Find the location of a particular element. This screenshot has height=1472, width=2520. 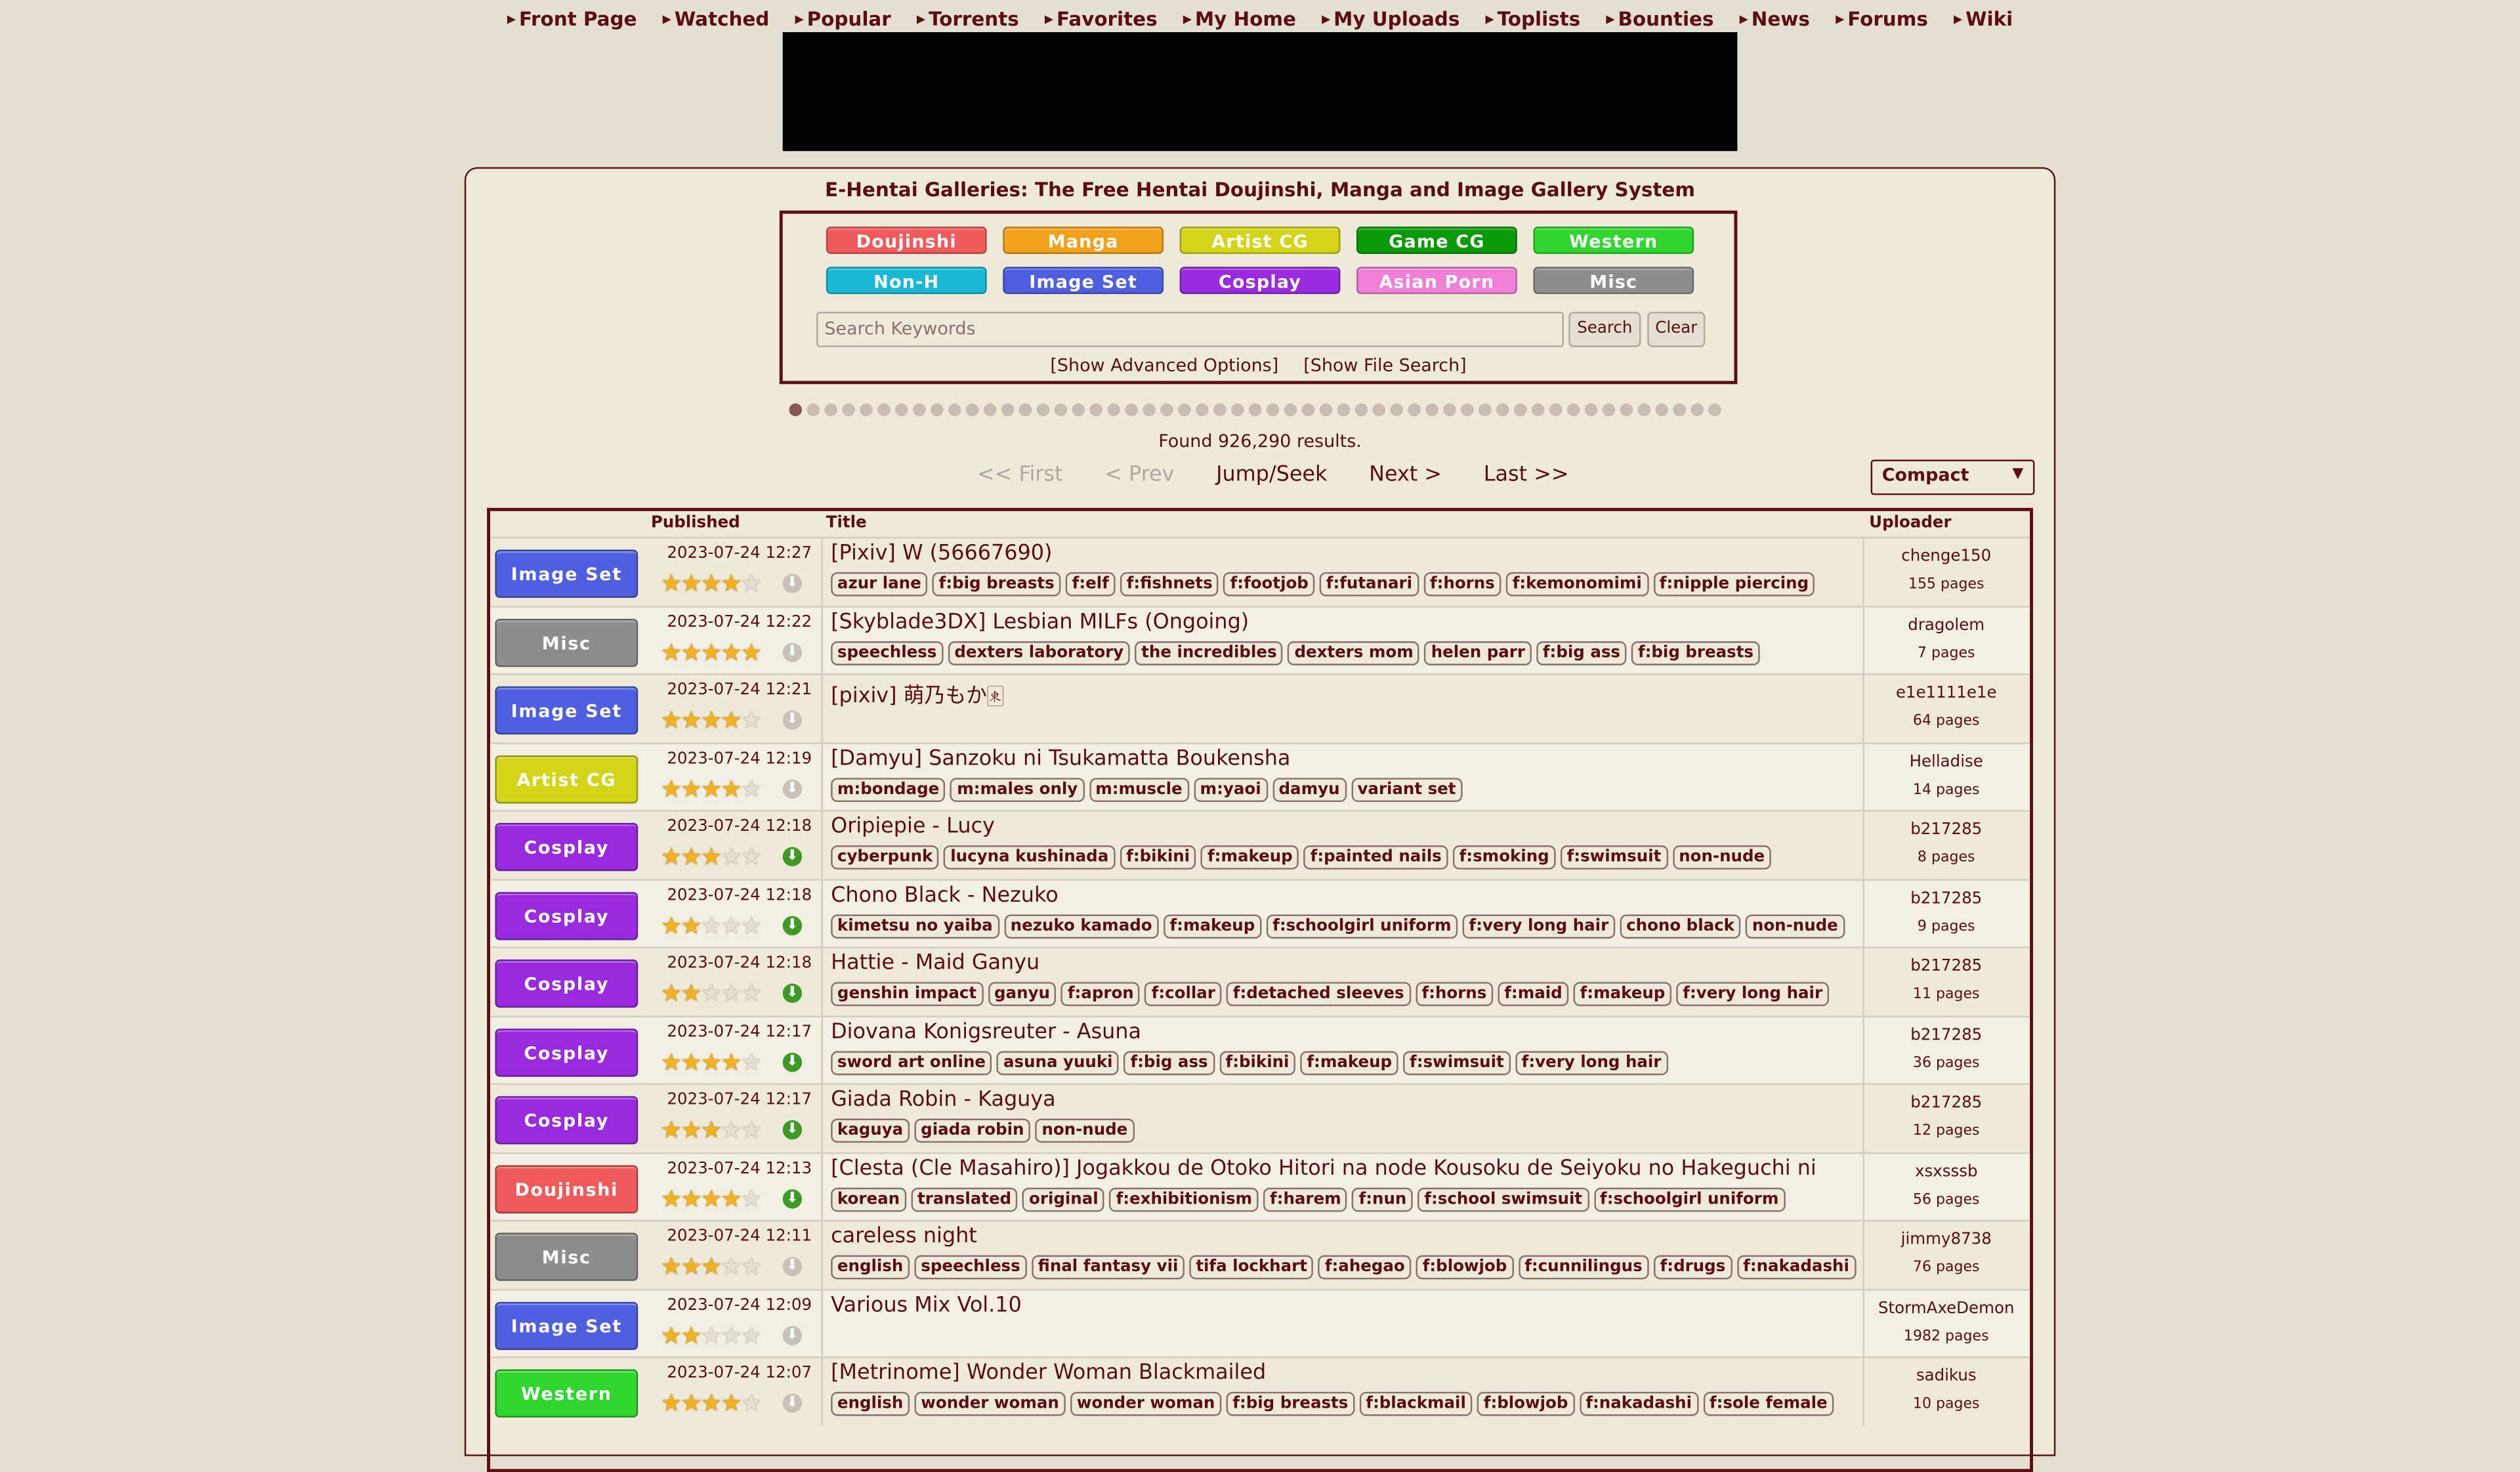

tag: kimetsu no yaiba is located at coordinates (915, 926).